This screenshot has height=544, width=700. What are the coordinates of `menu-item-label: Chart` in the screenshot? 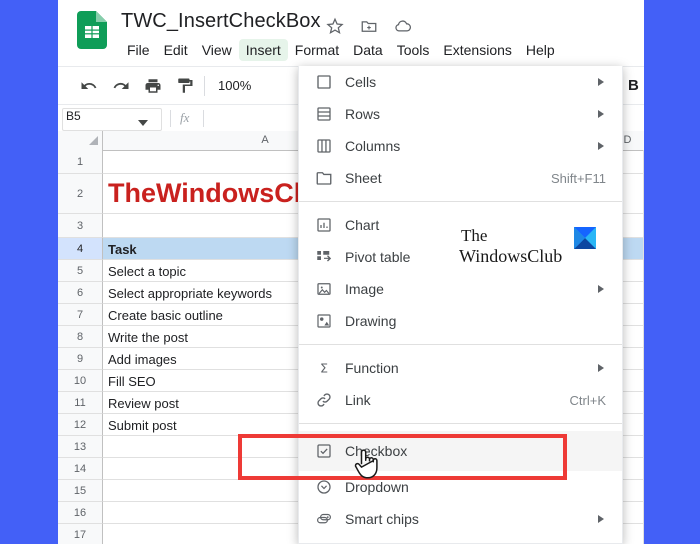 It's located at (362, 225).